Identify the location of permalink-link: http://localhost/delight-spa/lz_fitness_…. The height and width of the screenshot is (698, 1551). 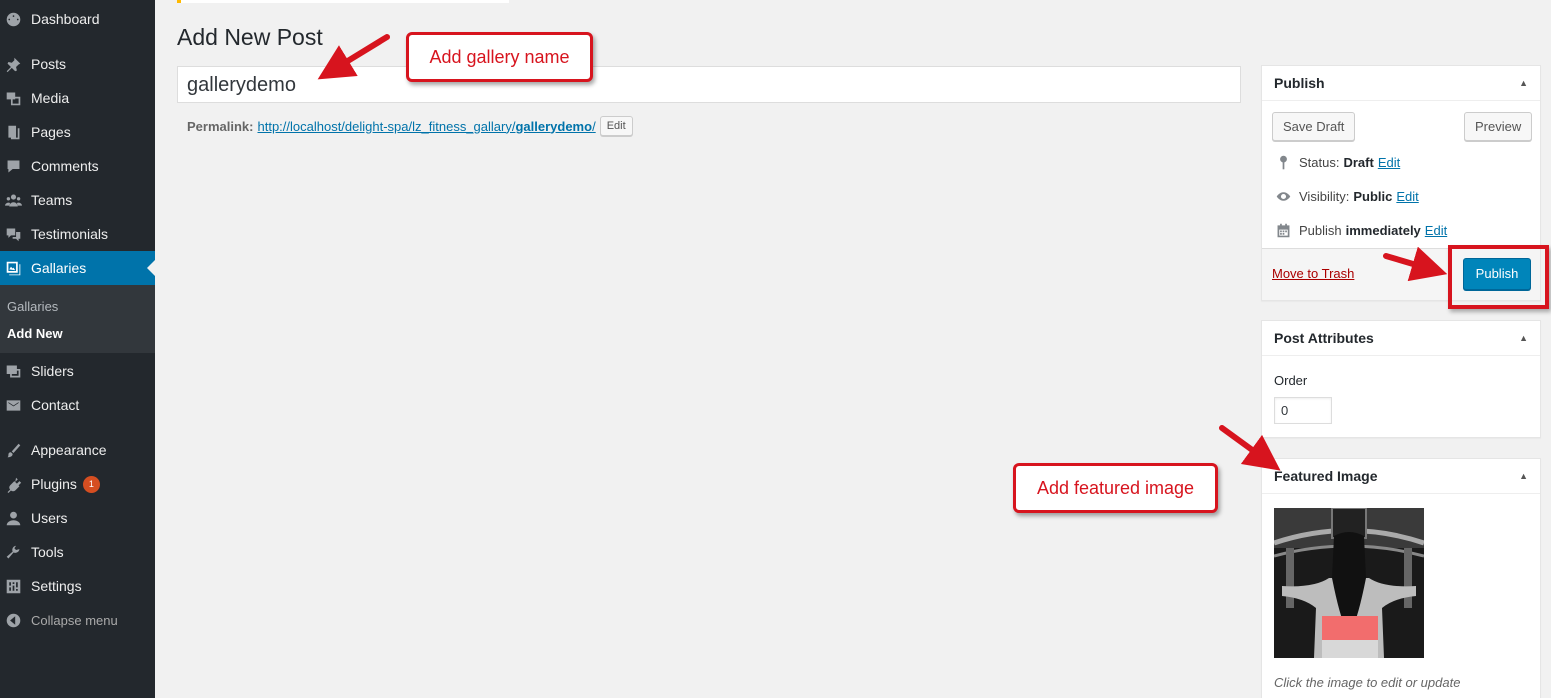
(426, 126).